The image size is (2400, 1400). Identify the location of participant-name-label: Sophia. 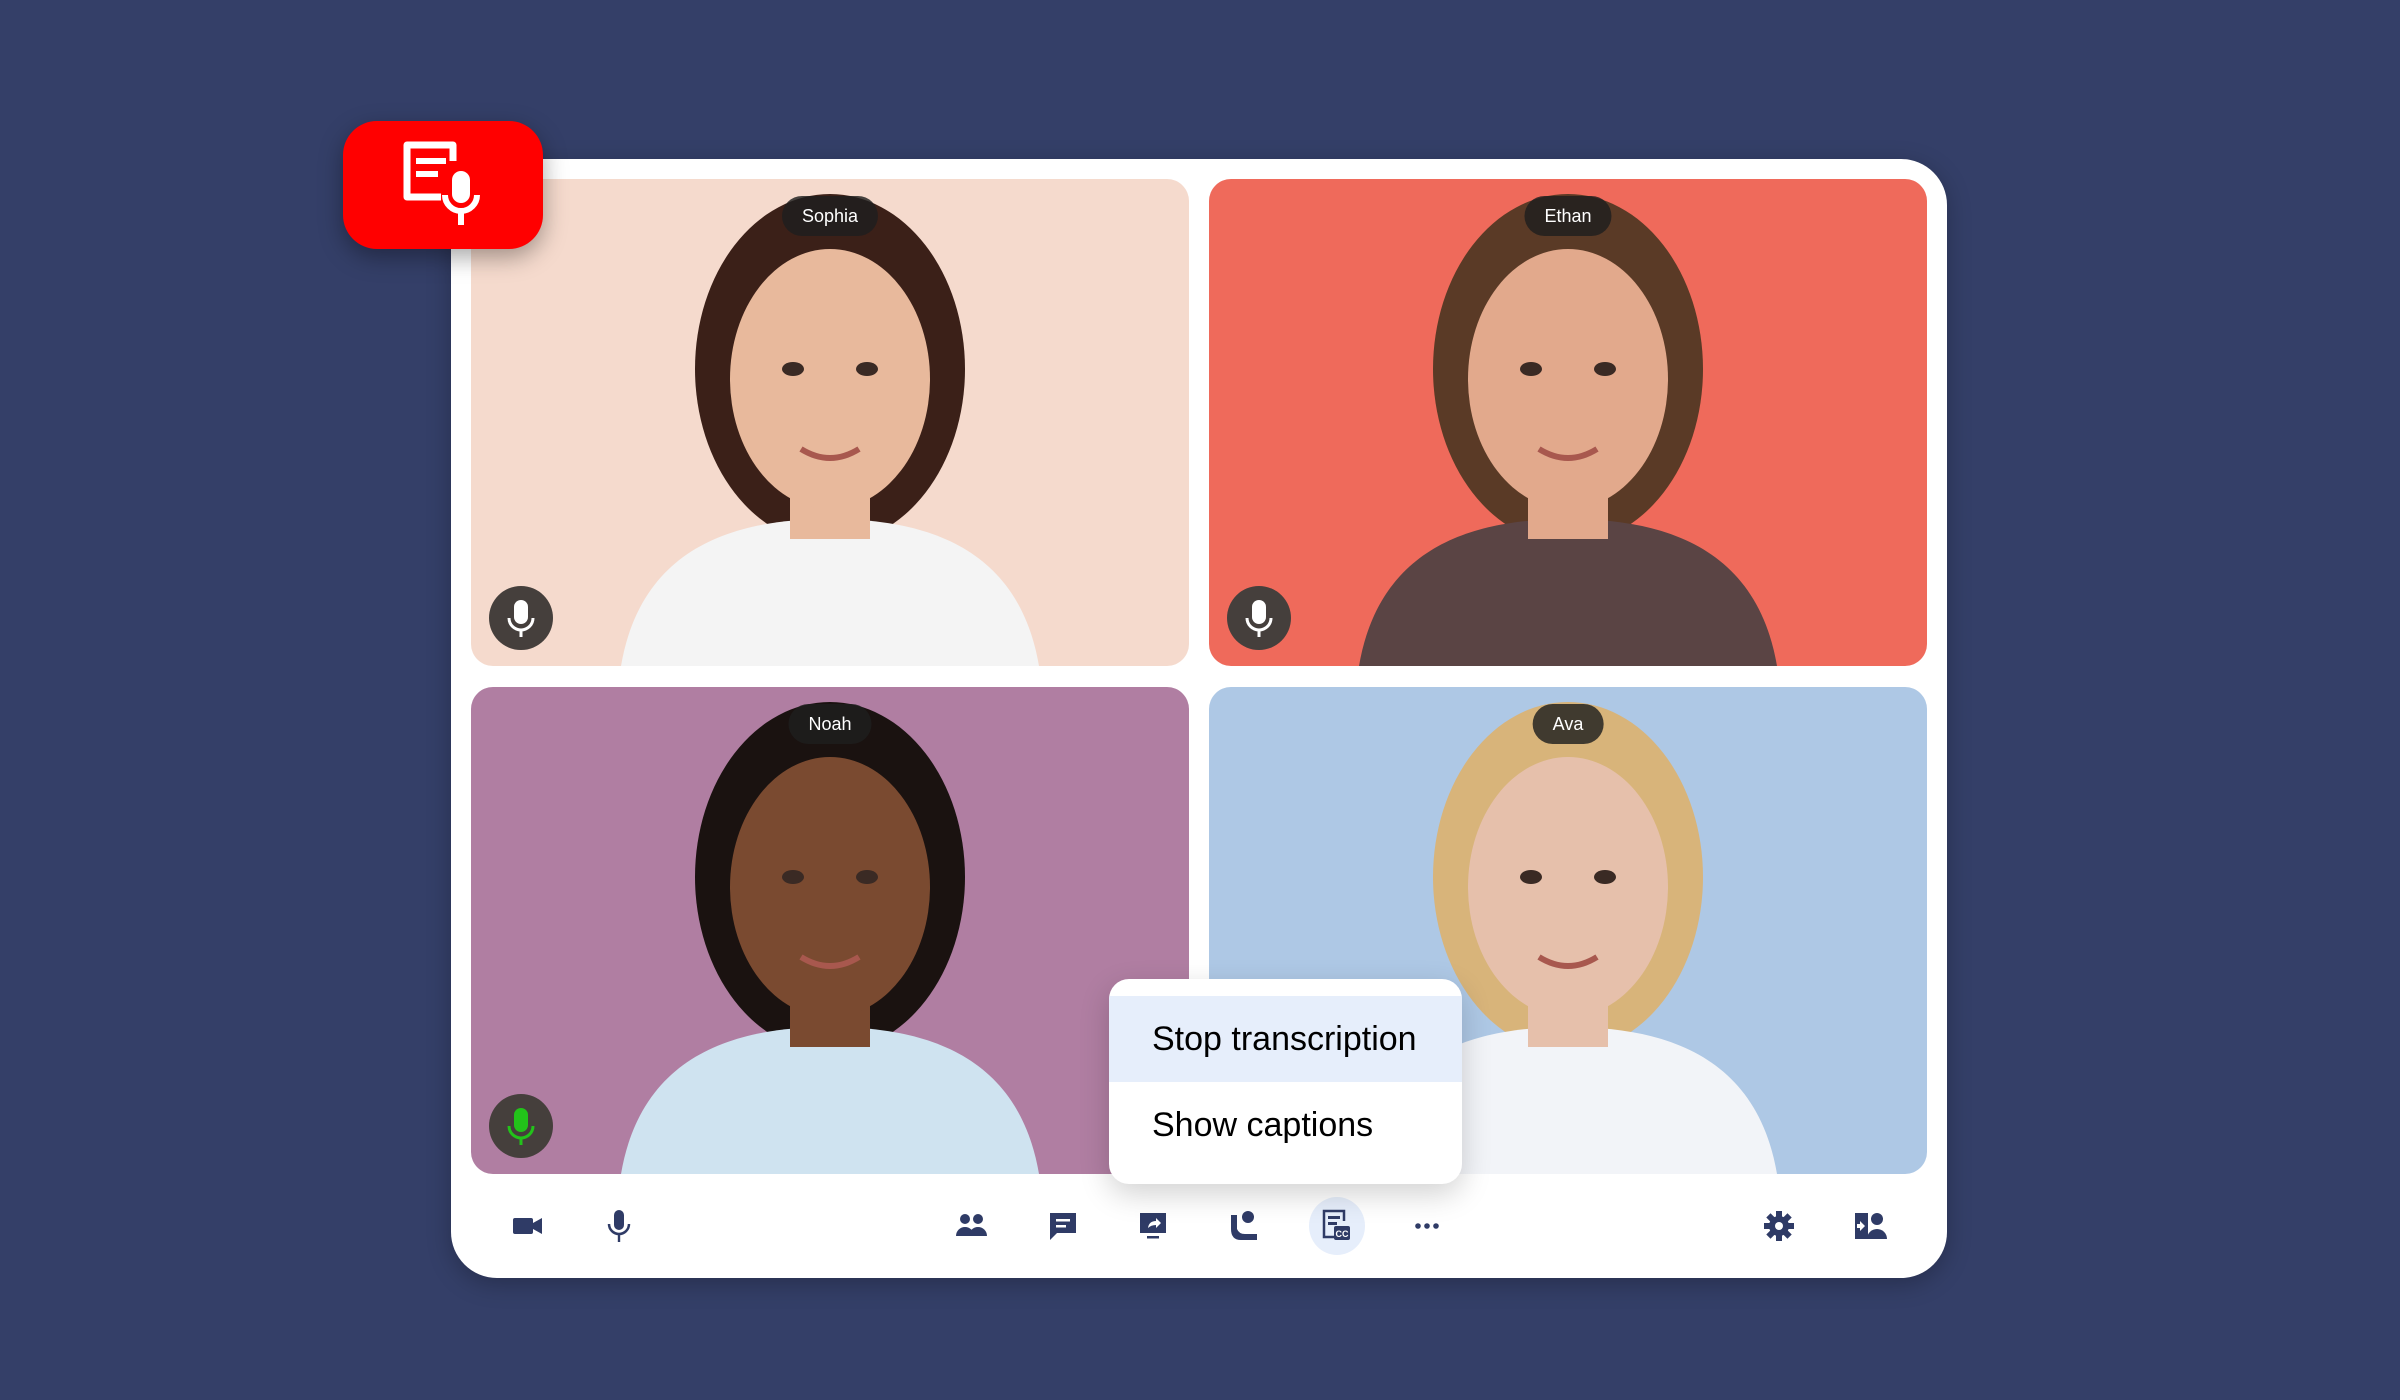
(830, 216).